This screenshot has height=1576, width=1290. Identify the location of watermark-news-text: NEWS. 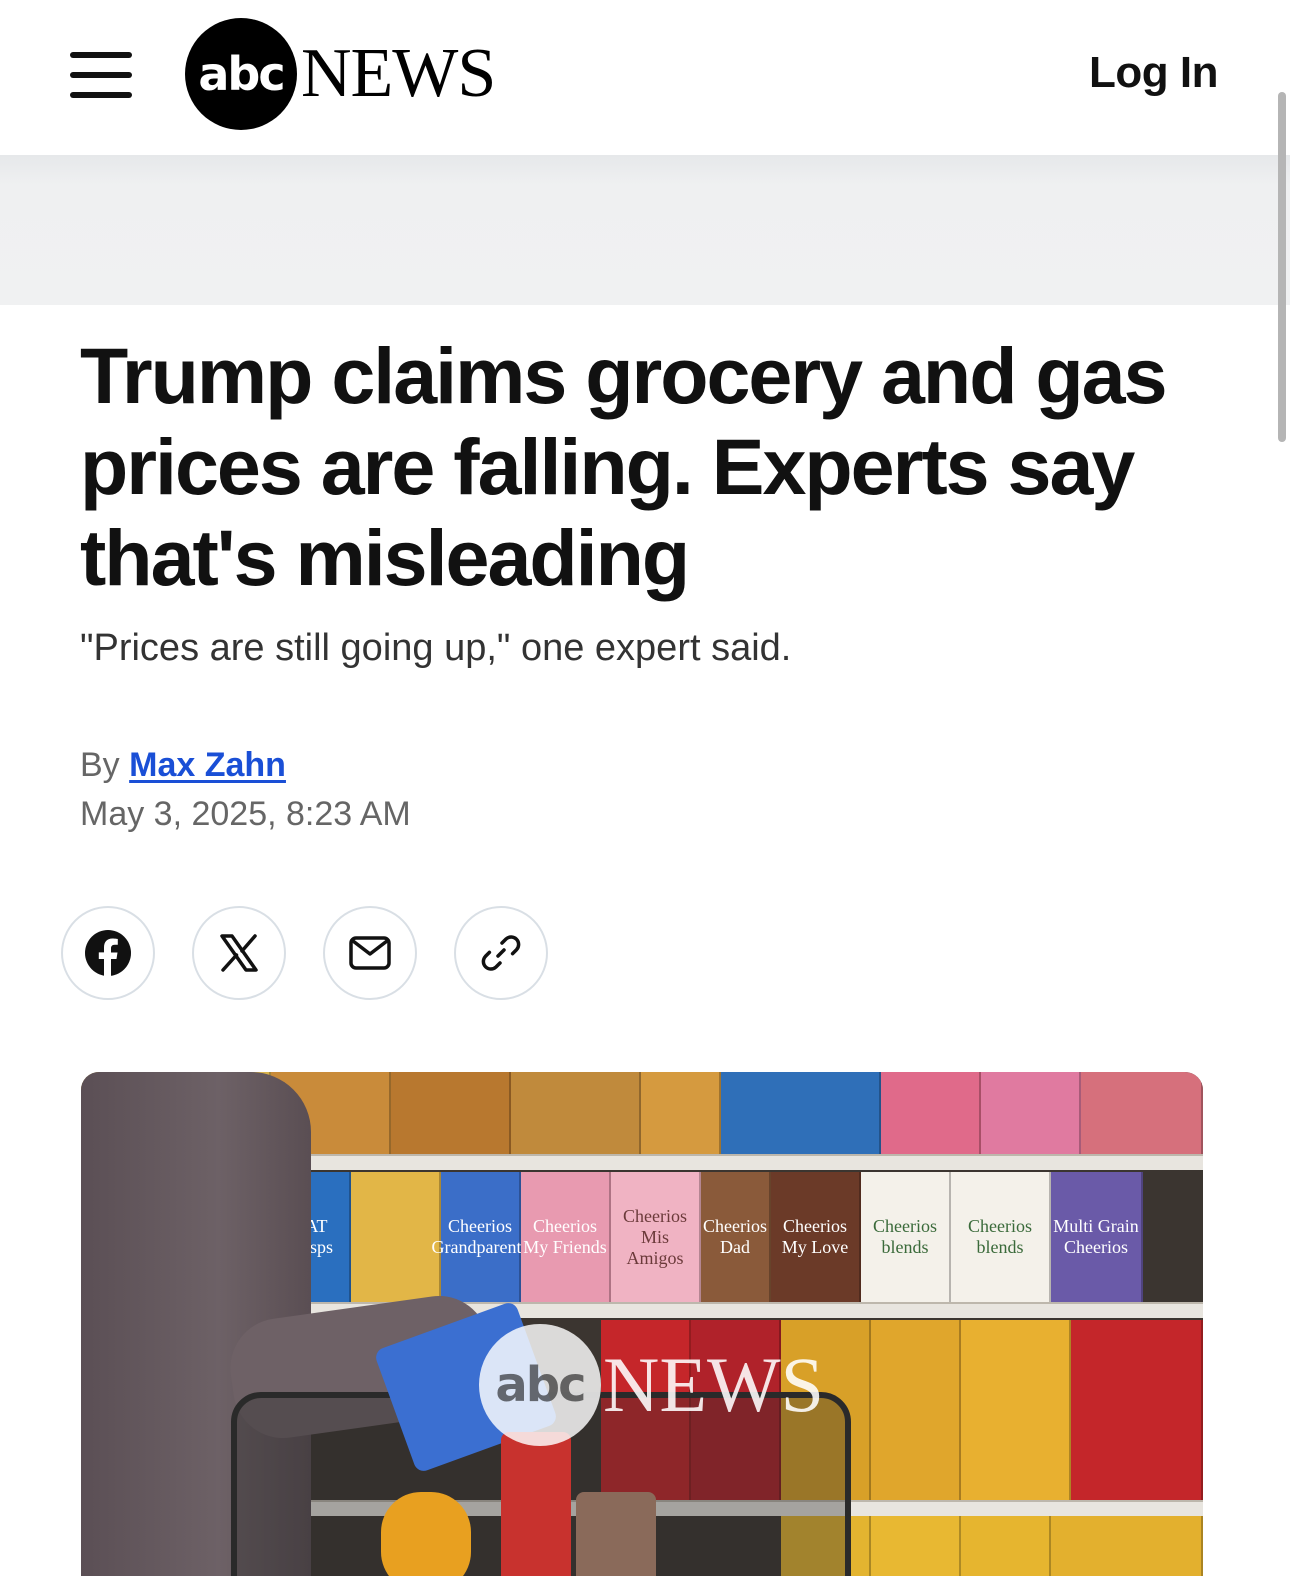
(713, 1384).